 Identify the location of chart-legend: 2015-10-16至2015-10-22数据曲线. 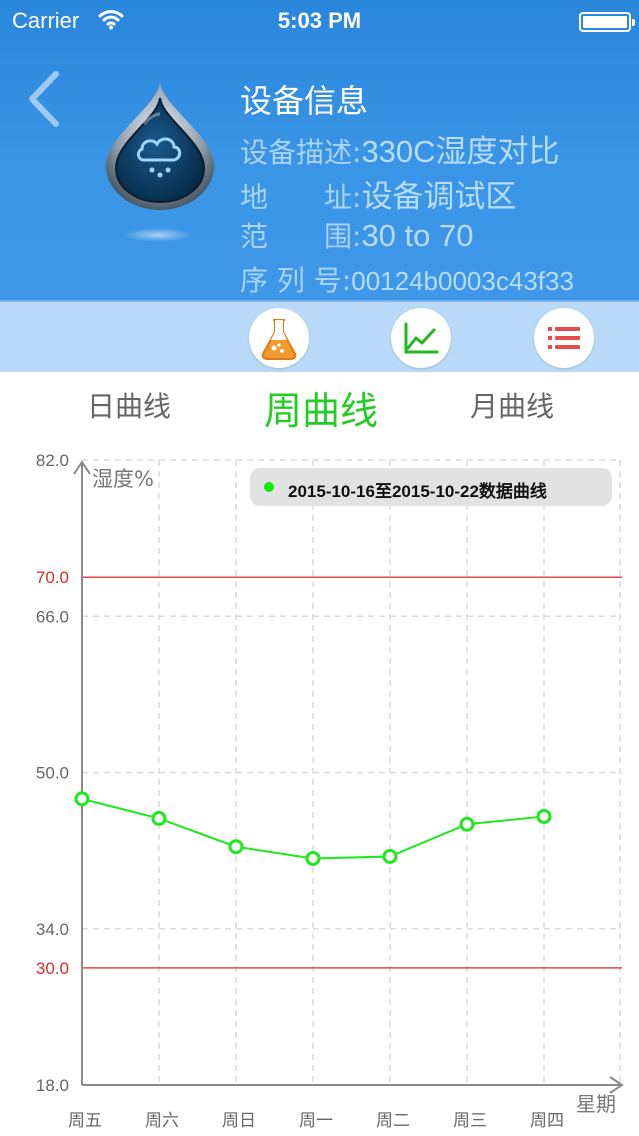
(431, 487).